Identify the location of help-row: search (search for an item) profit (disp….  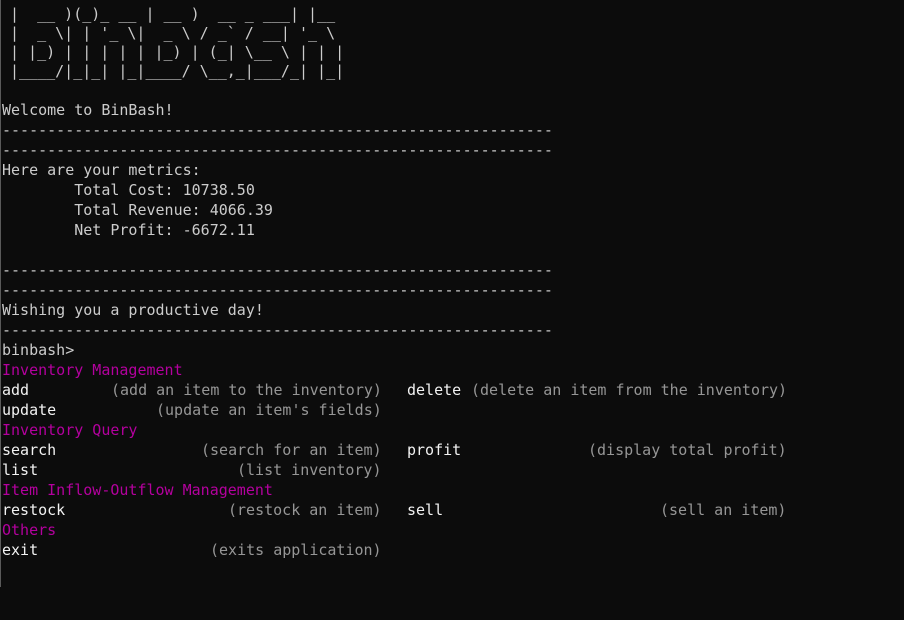
(452, 450).